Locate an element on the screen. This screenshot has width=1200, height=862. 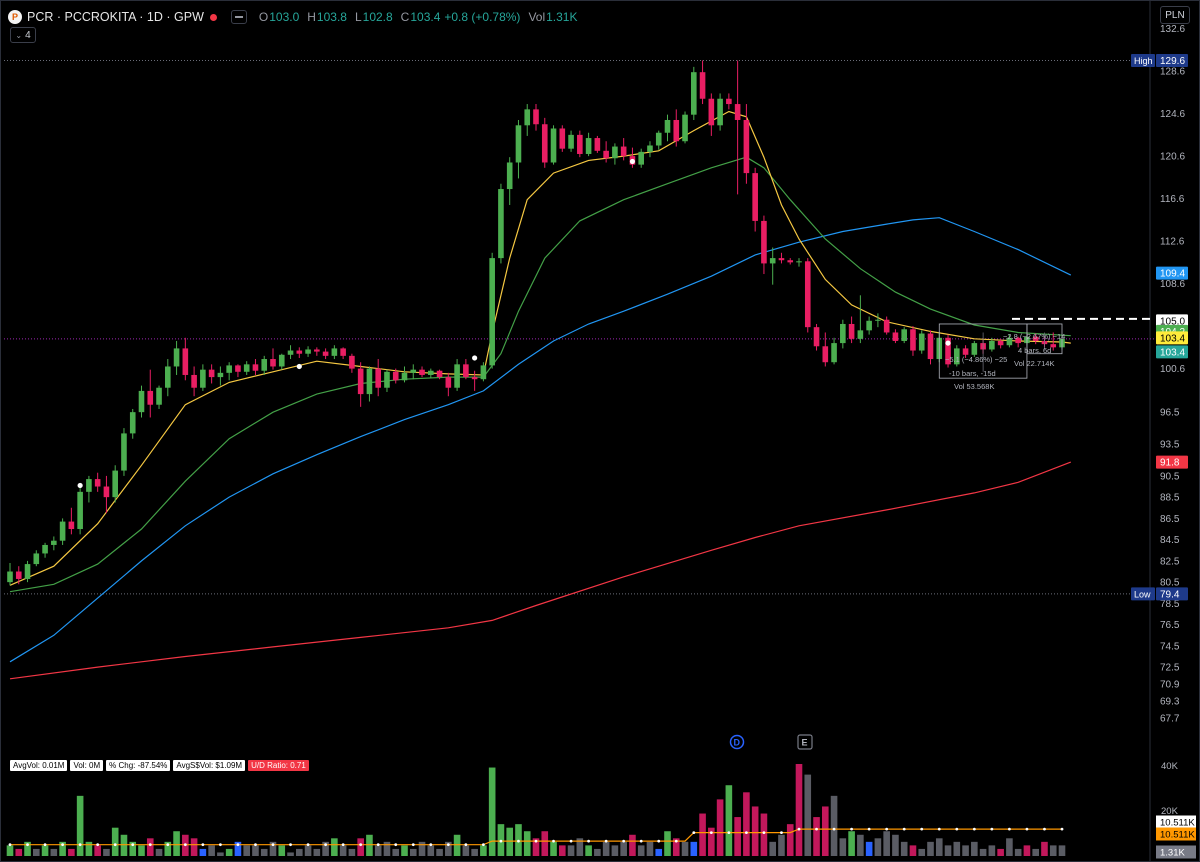
price-tick-label: 90.5 is located at coordinates (1170, 476).